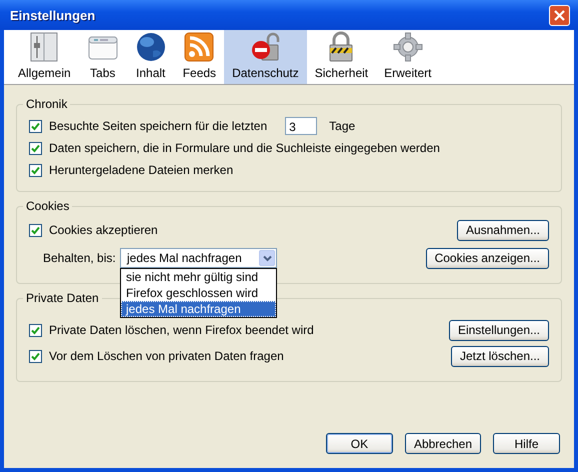 Image resolution: width=578 pixels, height=472 pixels. What do you see at coordinates (526, 443) in the screenshot?
I see `dialog-button: Hilfe` at bounding box center [526, 443].